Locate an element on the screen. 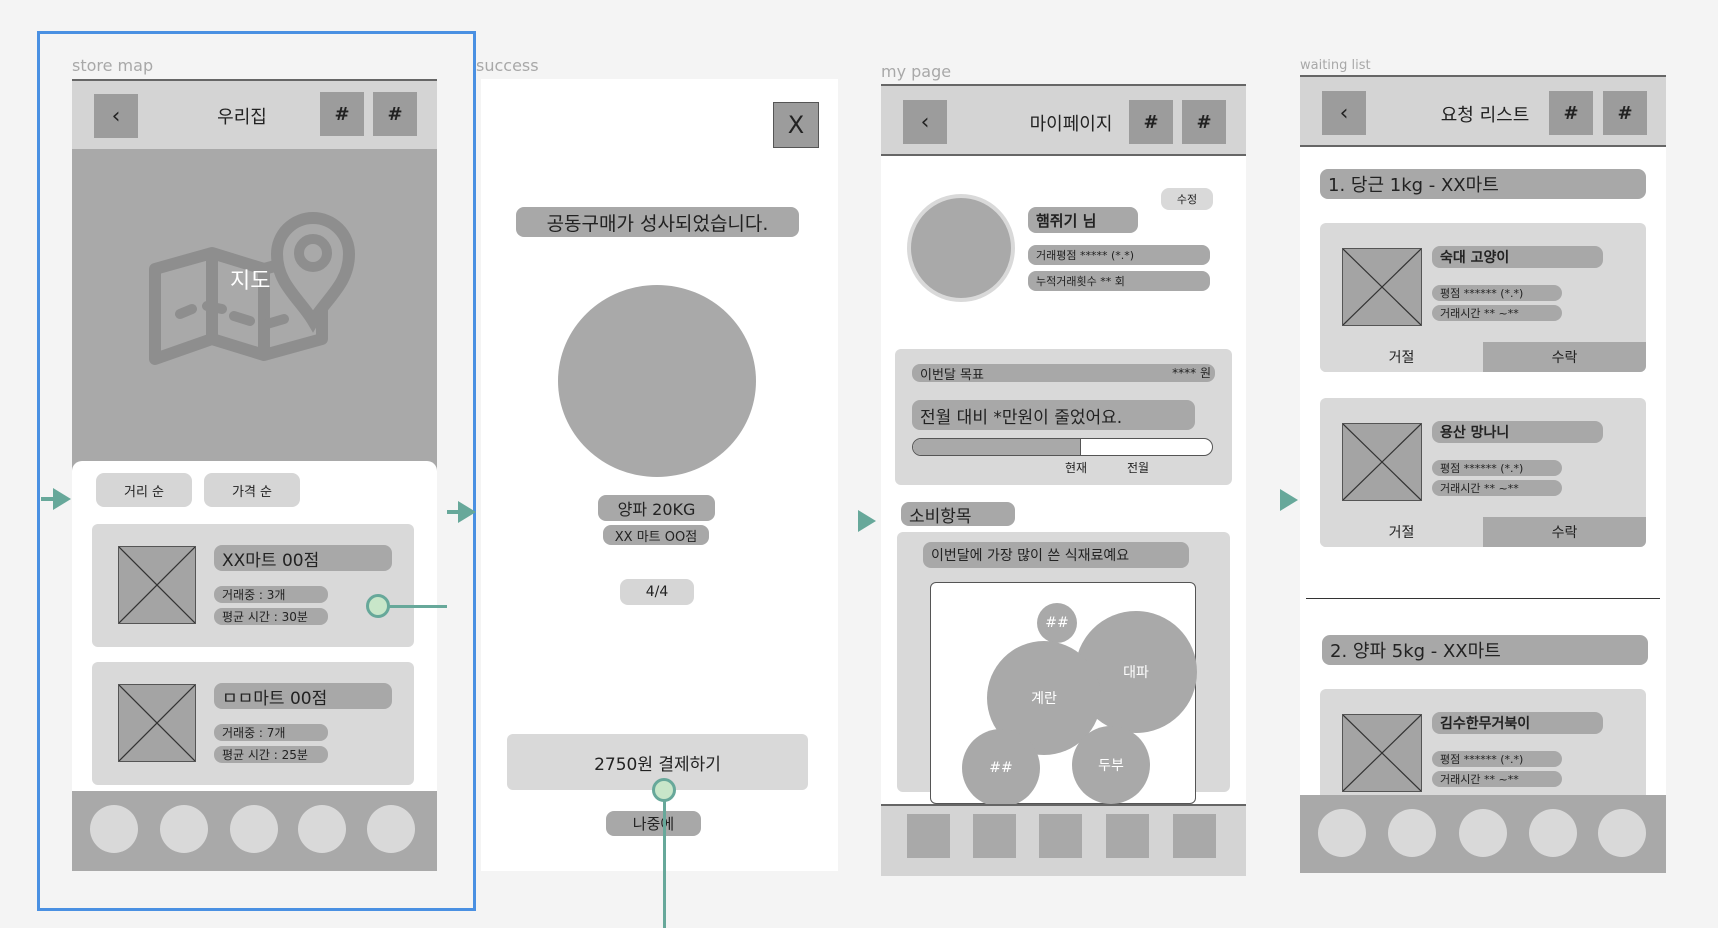  my-page-topbar: ‹ 마이페이지 # # is located at coordinates (1063, 120).